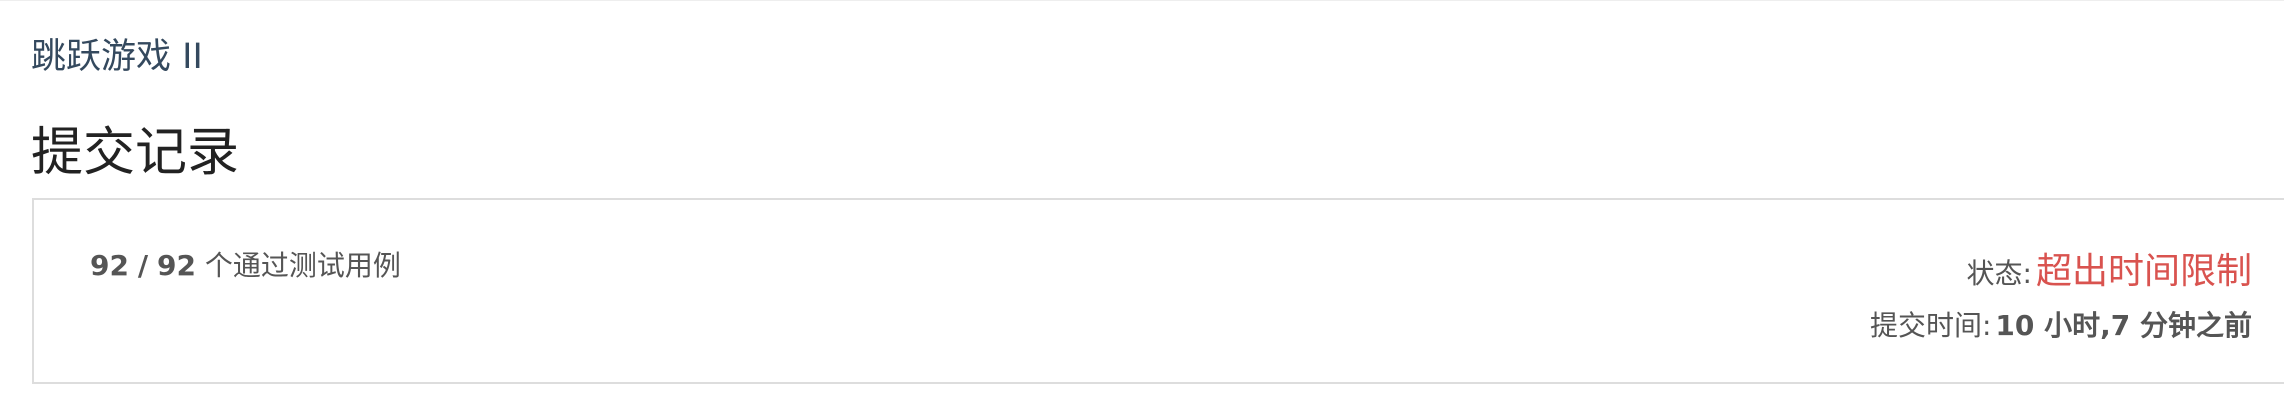 The image size is (2284, 402). Describe the element at coordinates (1142, 0) in the screenshot. I see `top-divider` at that location.